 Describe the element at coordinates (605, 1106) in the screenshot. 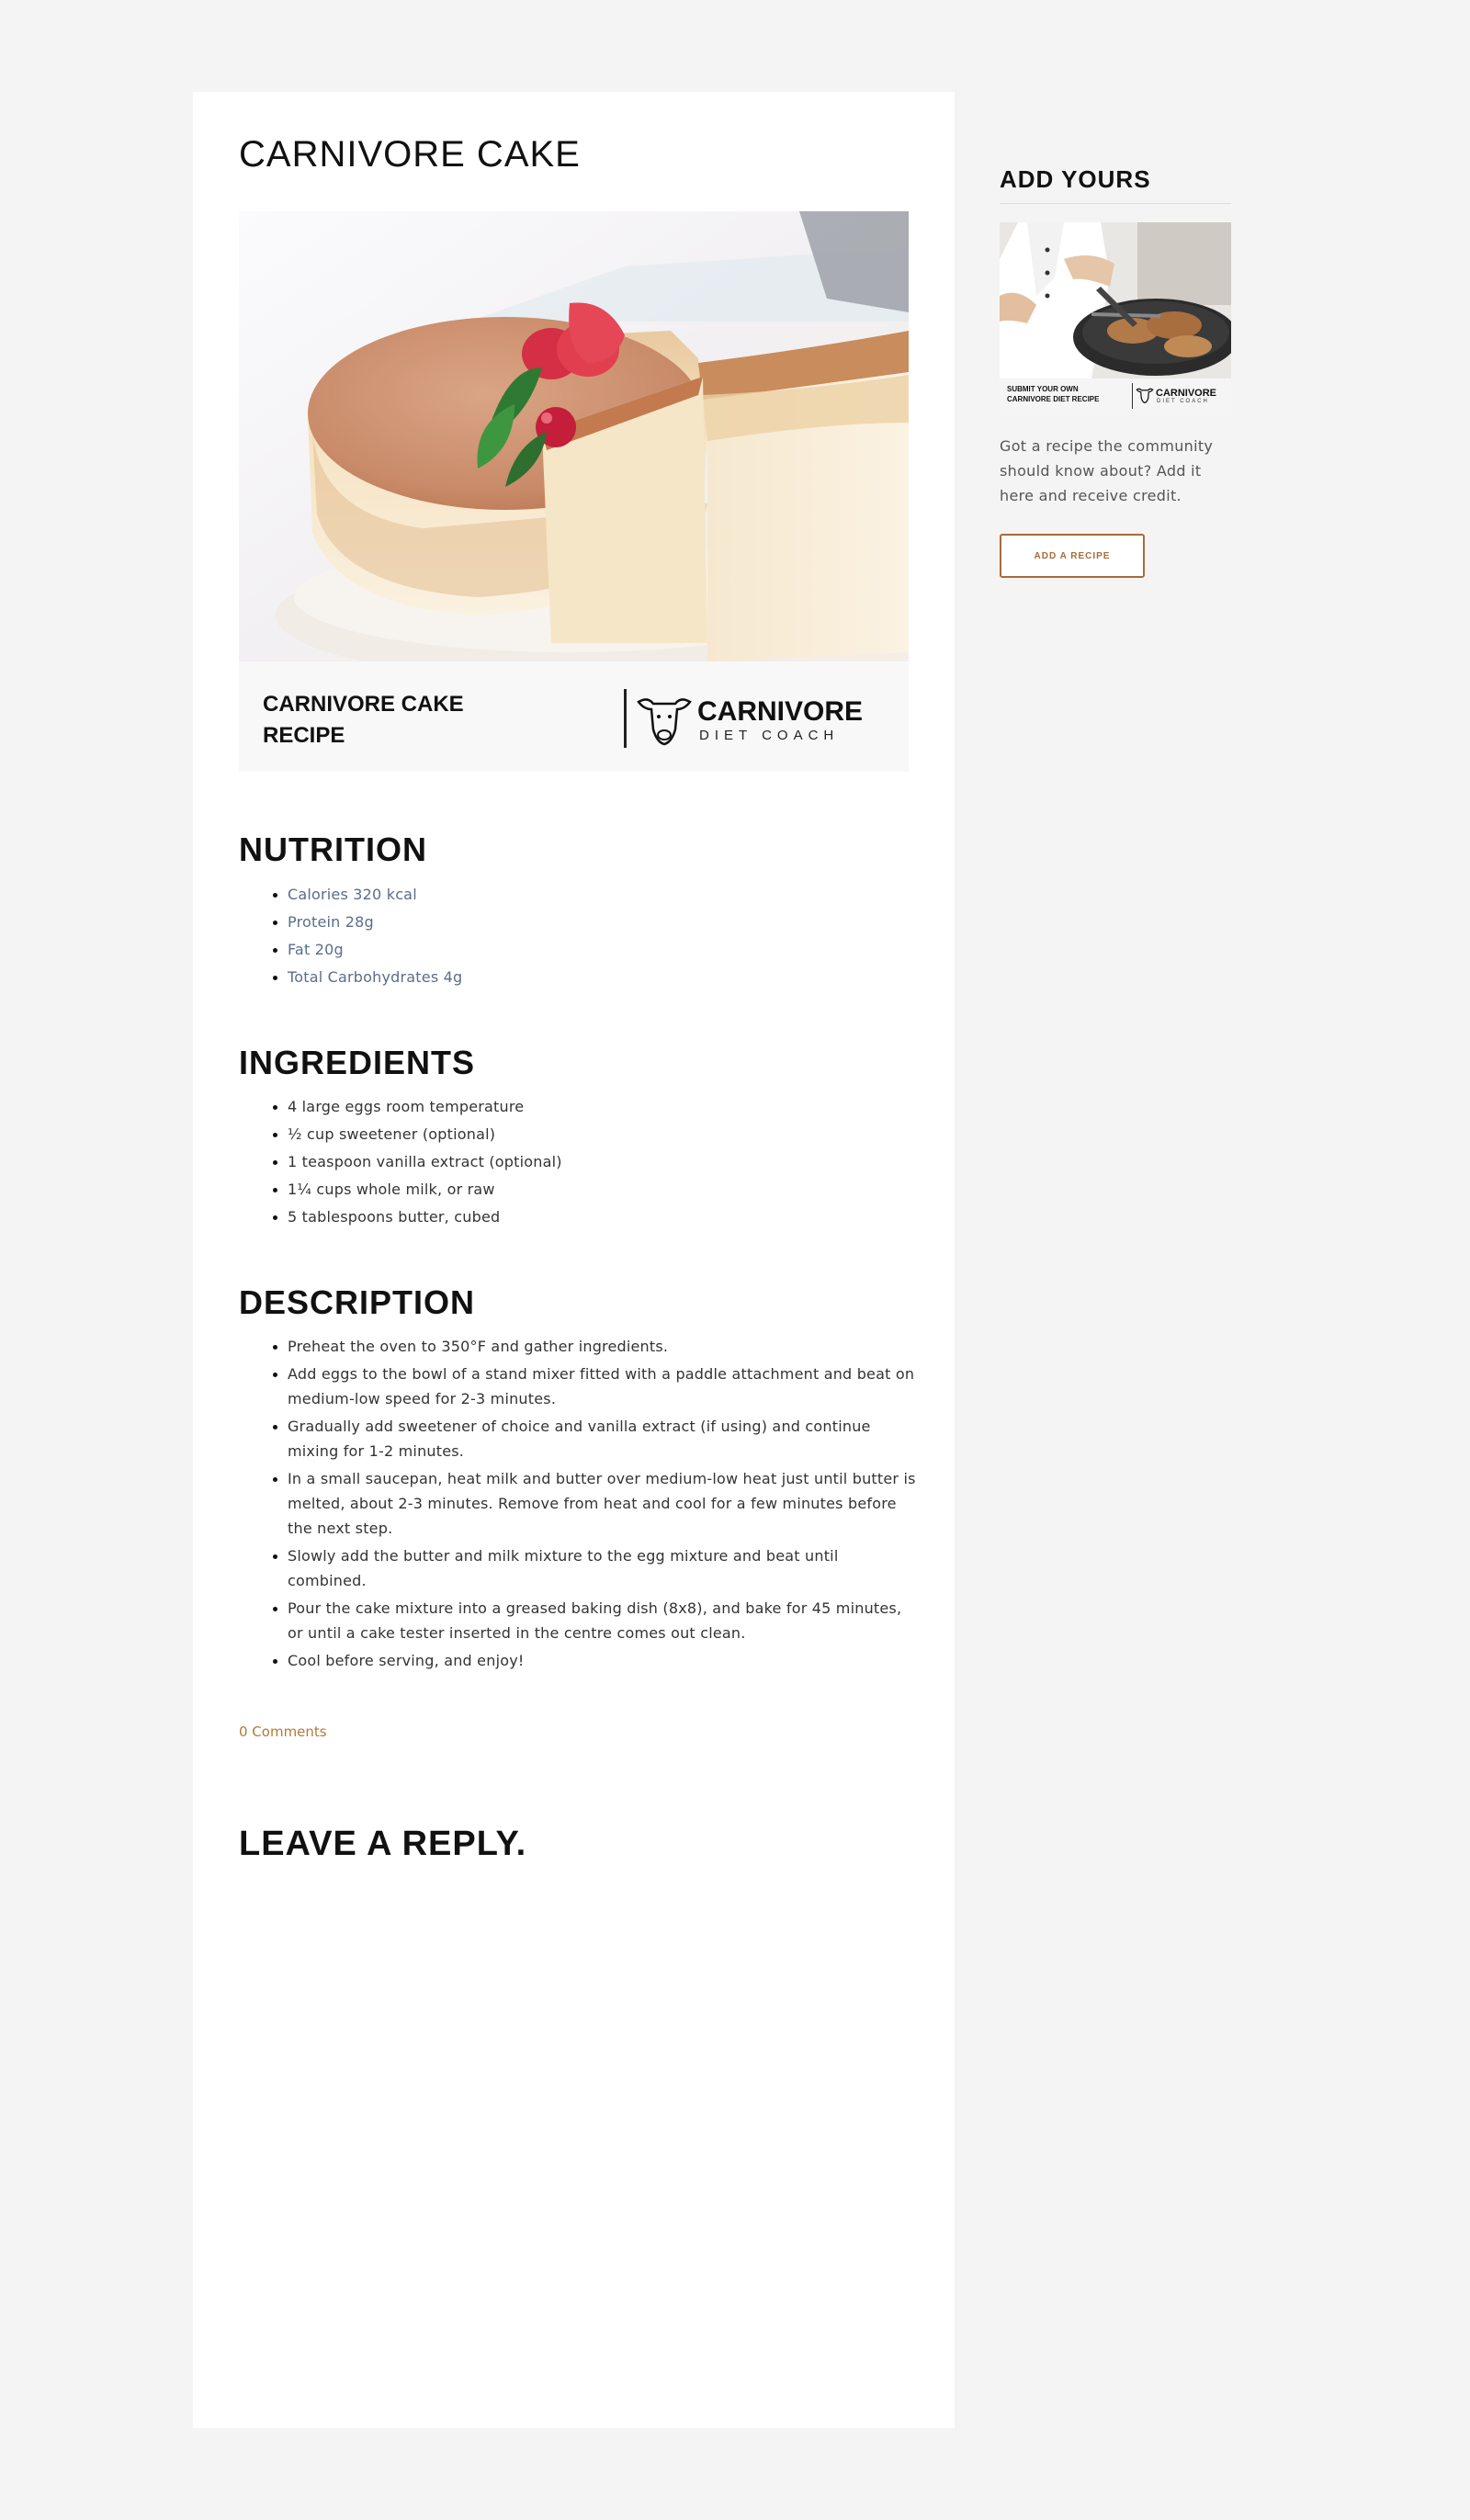

I see `list-item: 4 large eggs room temperature` at that location.